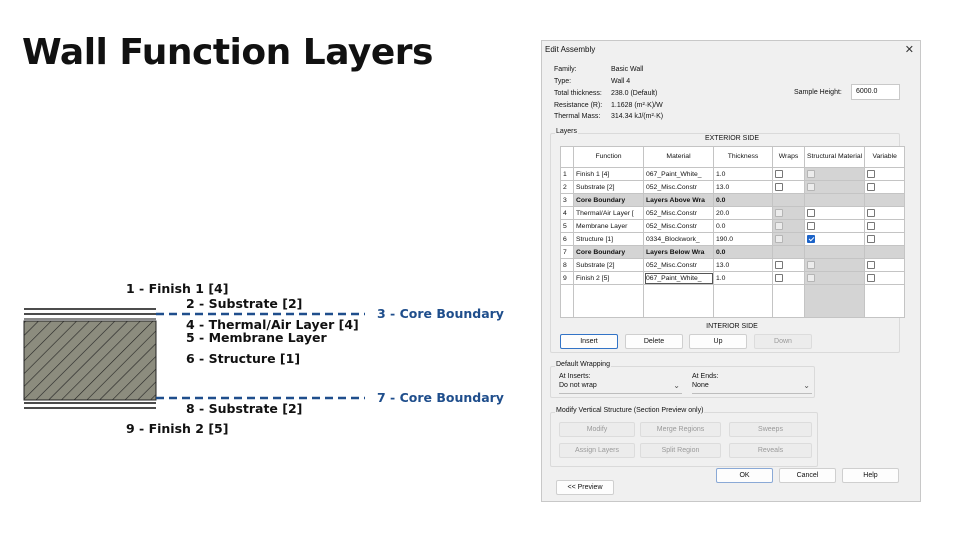  Describe the element at coordinates (608, 157) in the screenshot. I see `col-function: Function` at that location.